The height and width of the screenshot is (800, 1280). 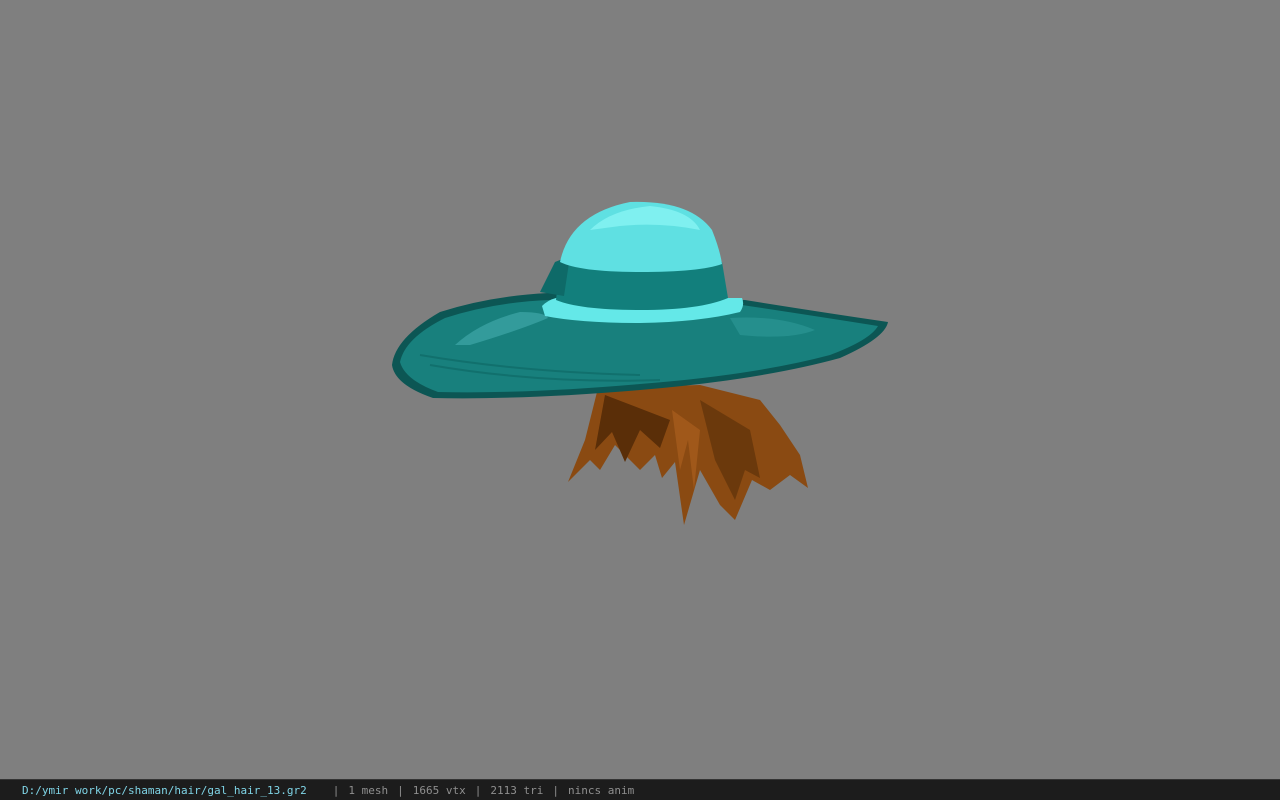 What do you see at coordinates (642, 262) in the screenshot?
I see `hat-crown` at bounding box center [642, 262].